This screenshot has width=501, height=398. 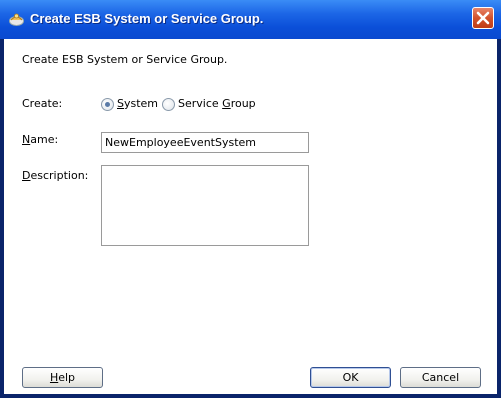 I want to click on cancel-button: Cancel, so click(x=440, y=377).